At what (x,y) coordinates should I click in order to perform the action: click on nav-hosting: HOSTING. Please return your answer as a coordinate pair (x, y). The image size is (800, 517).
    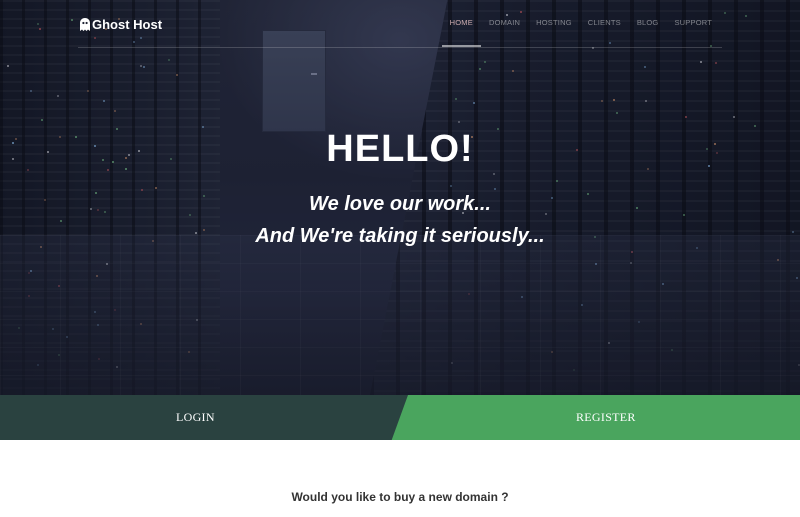
    Looking at the image, I should click on (554, 22).